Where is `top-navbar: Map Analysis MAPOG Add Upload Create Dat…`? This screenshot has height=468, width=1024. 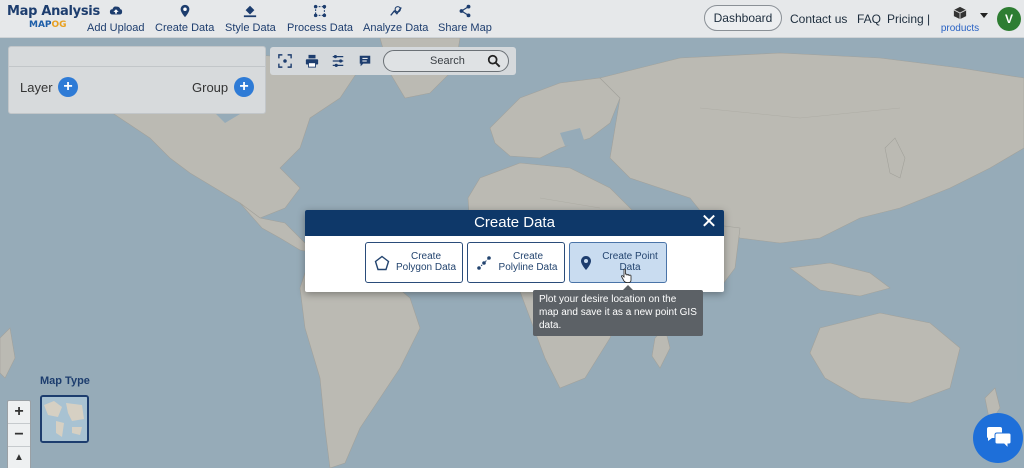 top-navbar: Map Analysis MAPOG Add Upload Create Dat… is located at coordinates (512, 19).